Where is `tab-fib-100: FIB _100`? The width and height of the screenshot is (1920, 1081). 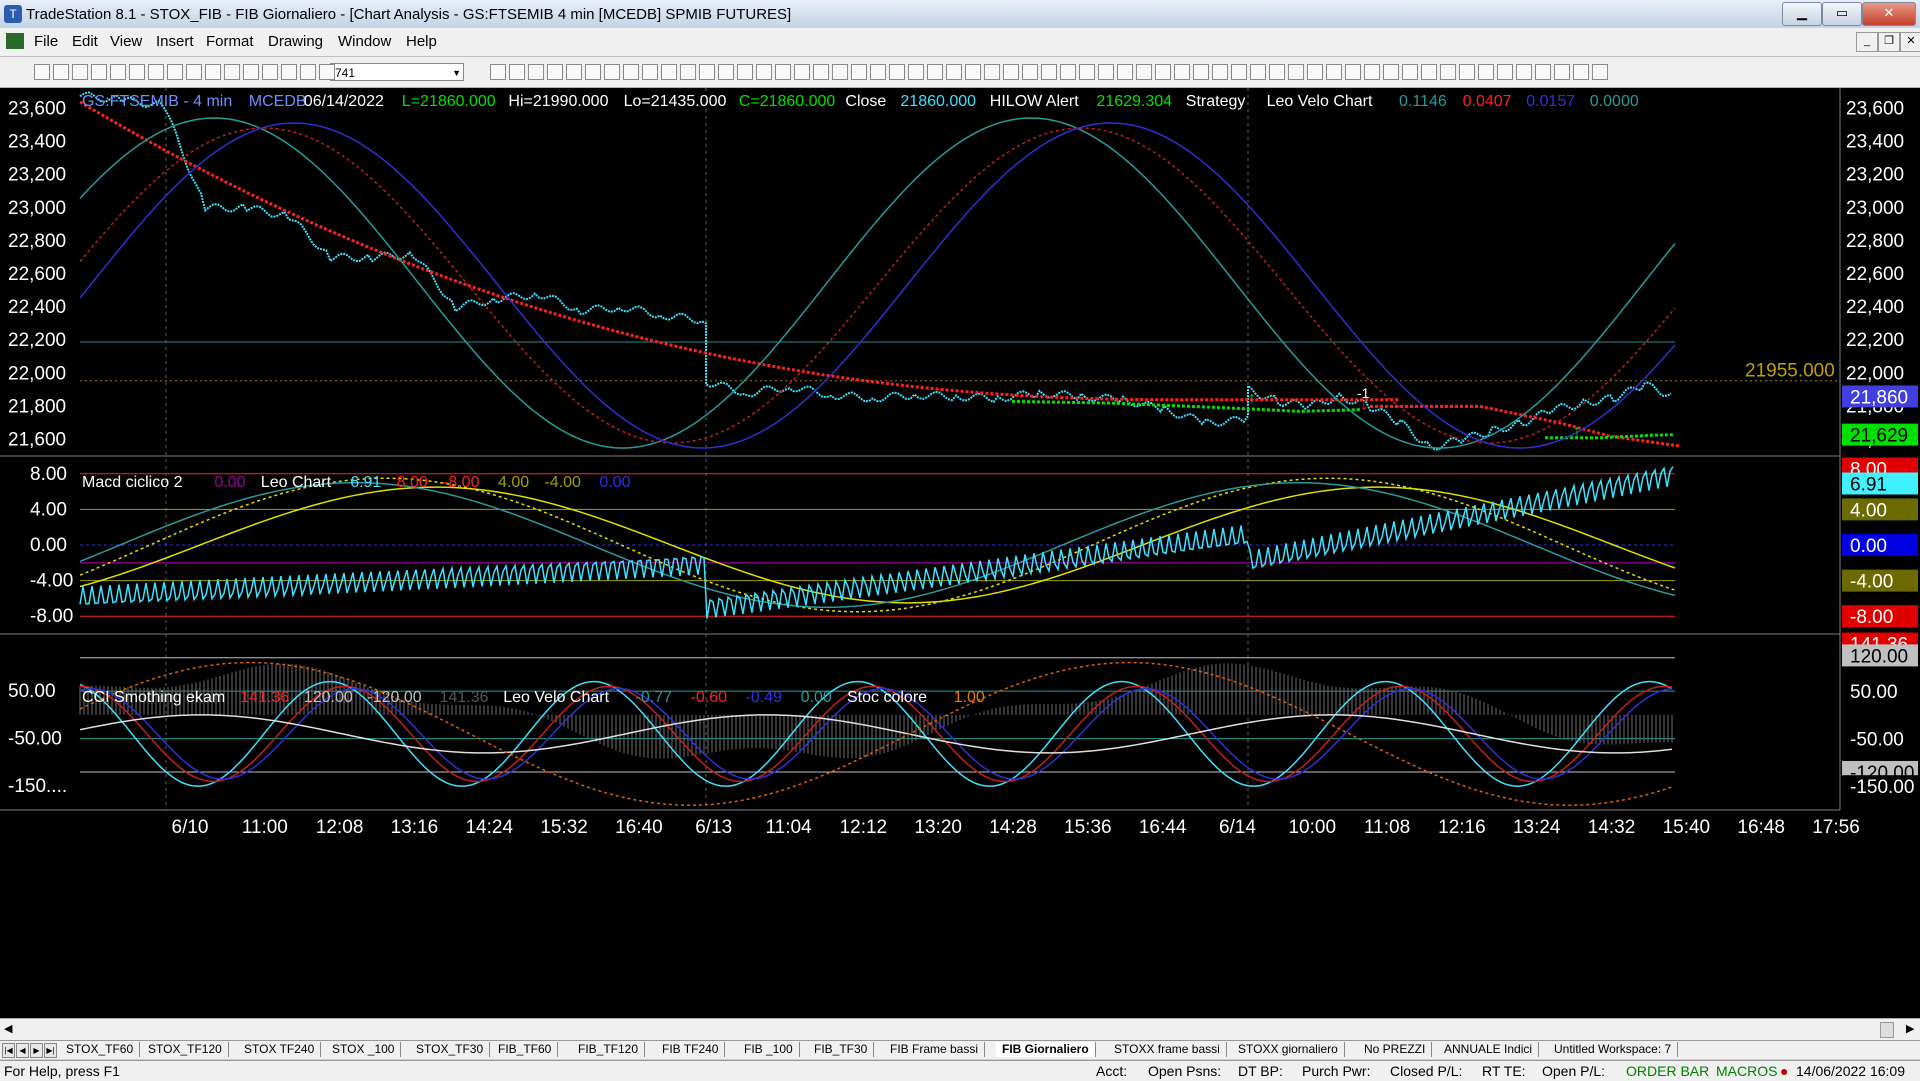 tab-fib-100: FIB _100 is located at coordinates (769, 1049).